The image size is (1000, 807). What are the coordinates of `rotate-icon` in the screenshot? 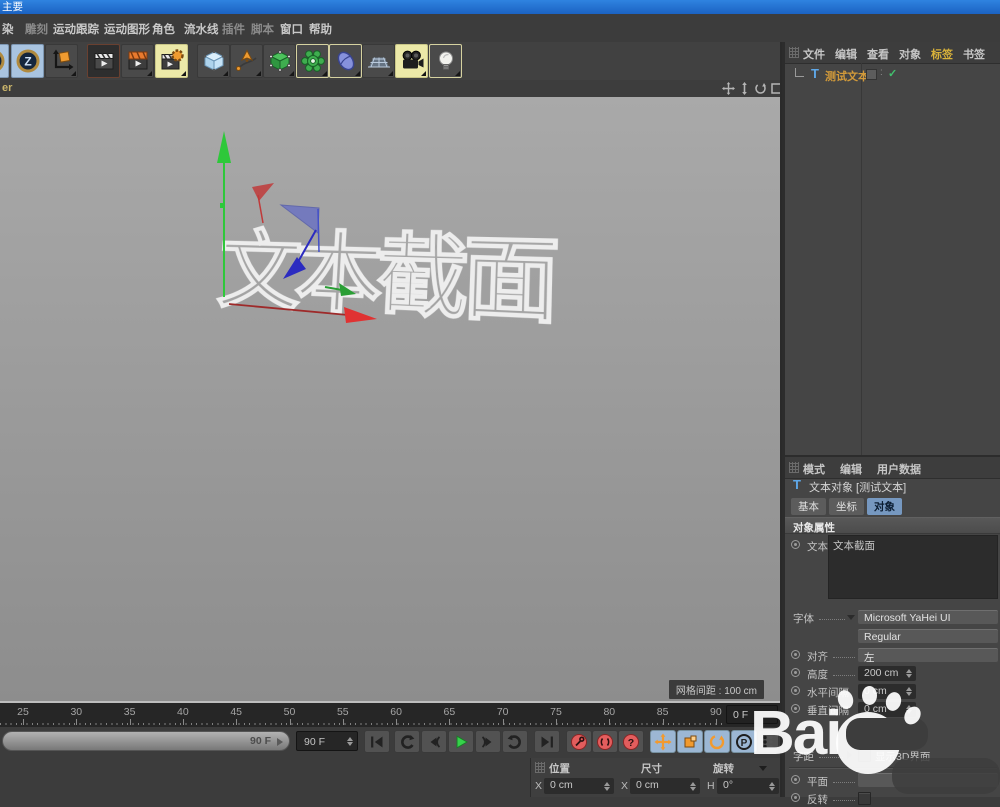 It's located at (760, 88).